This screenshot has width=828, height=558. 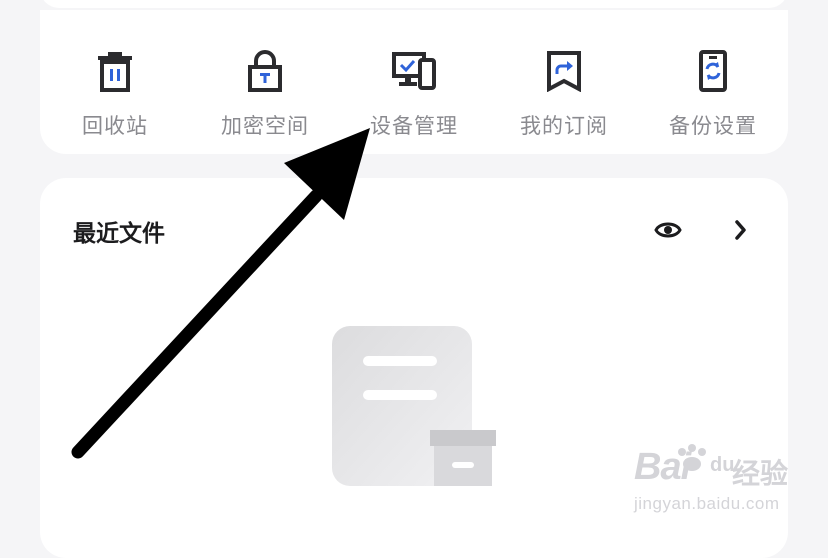 I want to click on paw-icon, so click(x=692, y=457).